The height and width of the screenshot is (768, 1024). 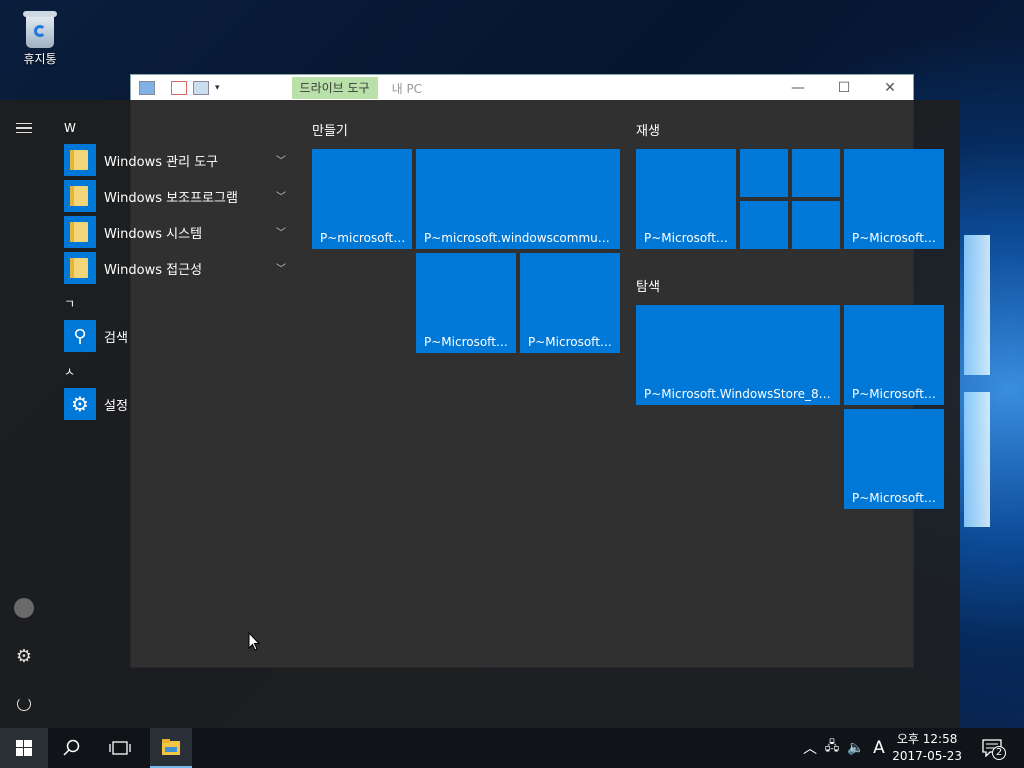 What do you see at coordinates (176, 304) in the screenshot?
I see `letter-header-giyeok: ㄱ` at bounding box center [176, 304].